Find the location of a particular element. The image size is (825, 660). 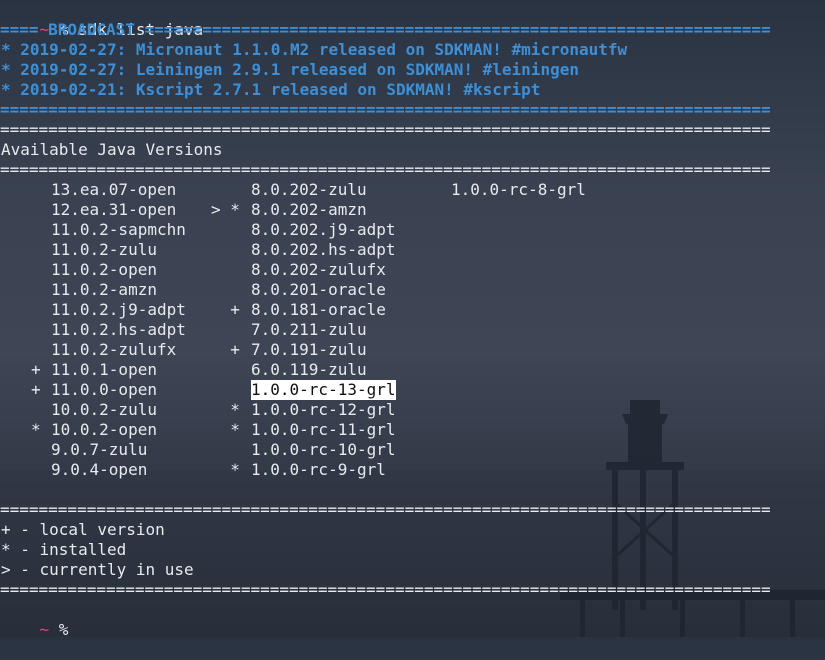

java-version: 8.0.202-zulu is located at coordinates (309, 190).